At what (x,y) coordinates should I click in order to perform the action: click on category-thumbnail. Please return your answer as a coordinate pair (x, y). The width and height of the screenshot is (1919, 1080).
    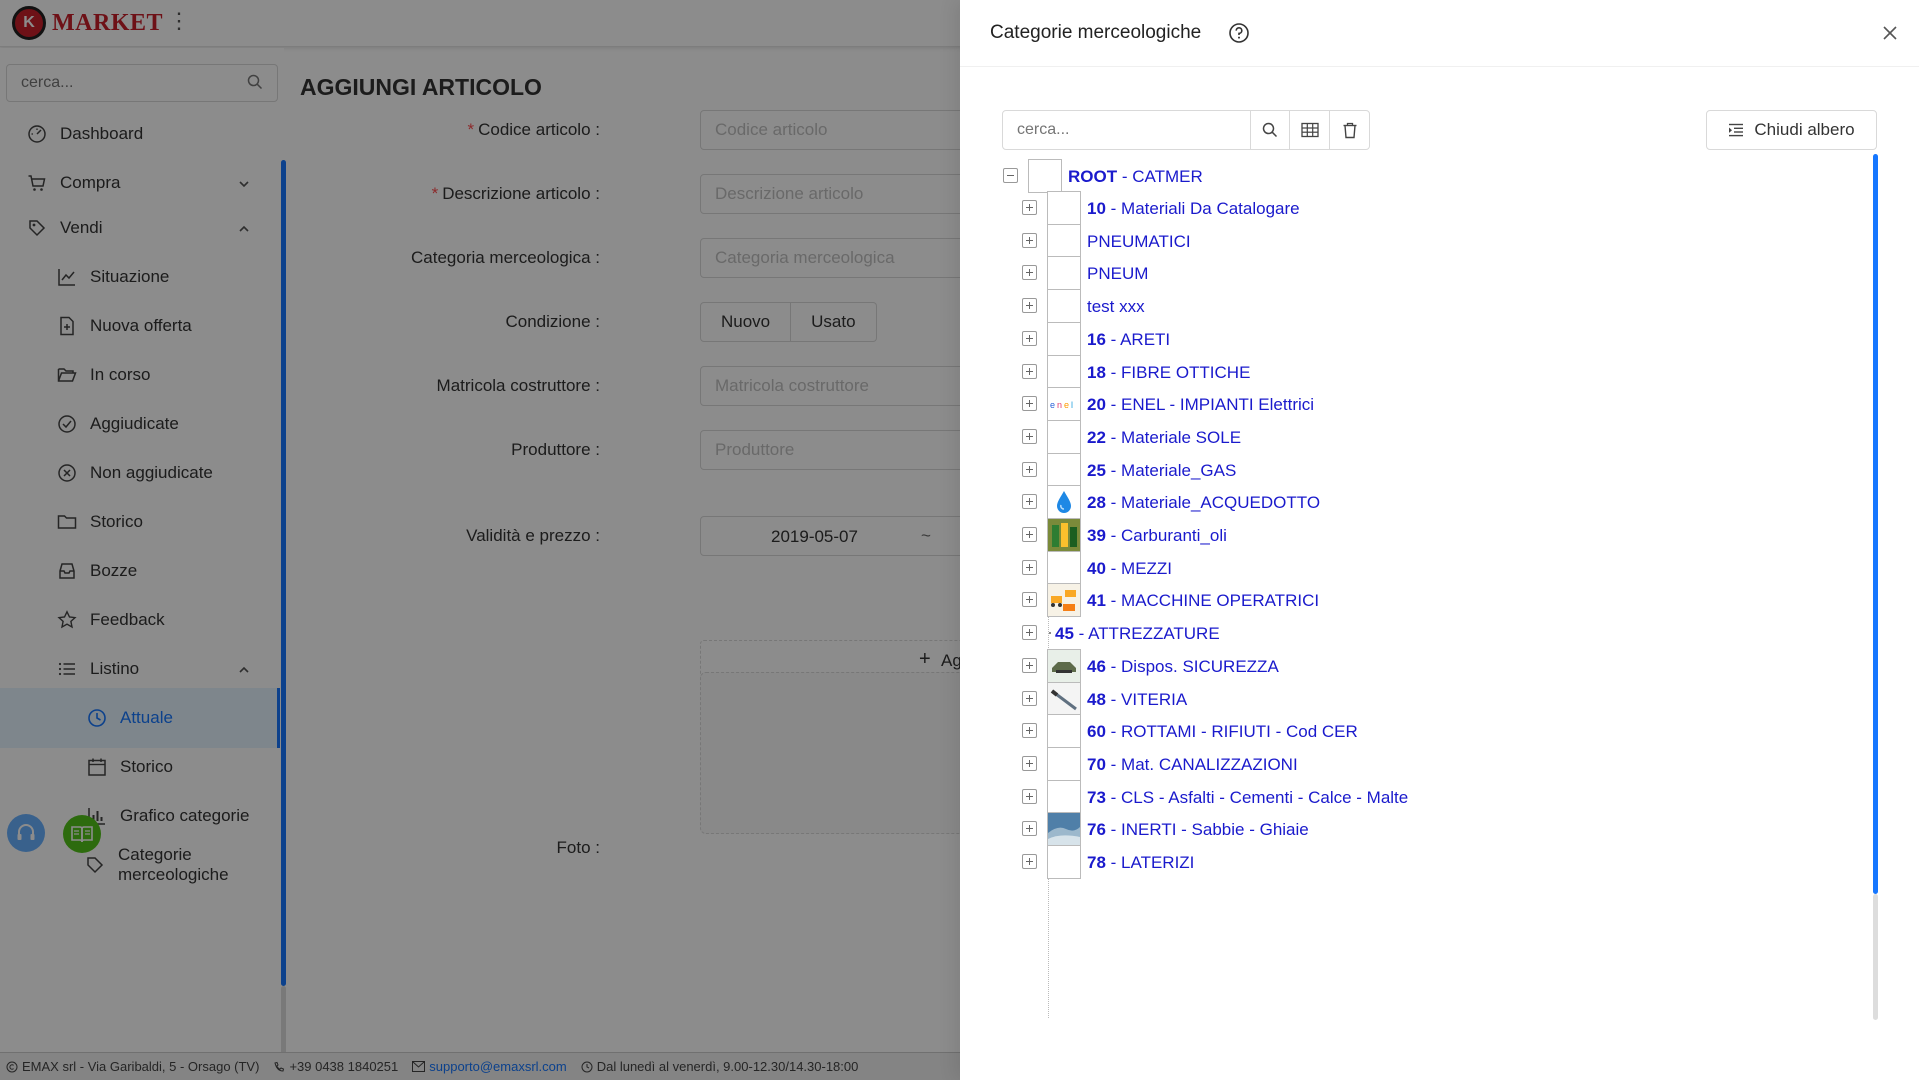
    Looking at the image, I should click on (1064, 862).